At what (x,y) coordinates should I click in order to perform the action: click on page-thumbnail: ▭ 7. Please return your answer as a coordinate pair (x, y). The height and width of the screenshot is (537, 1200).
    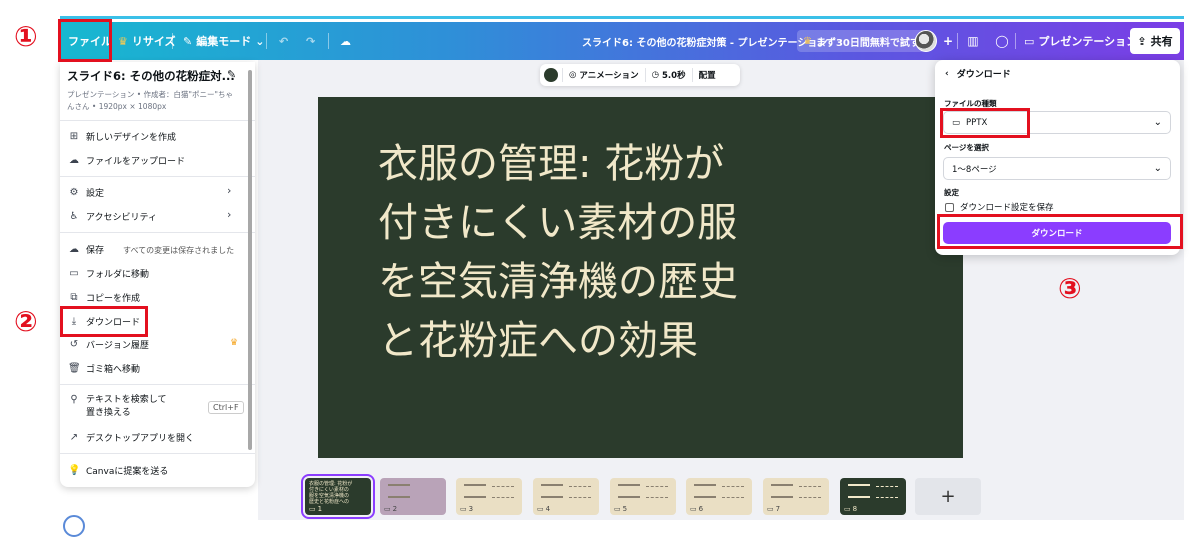
    Looking at the image, I should click on (796, 496).